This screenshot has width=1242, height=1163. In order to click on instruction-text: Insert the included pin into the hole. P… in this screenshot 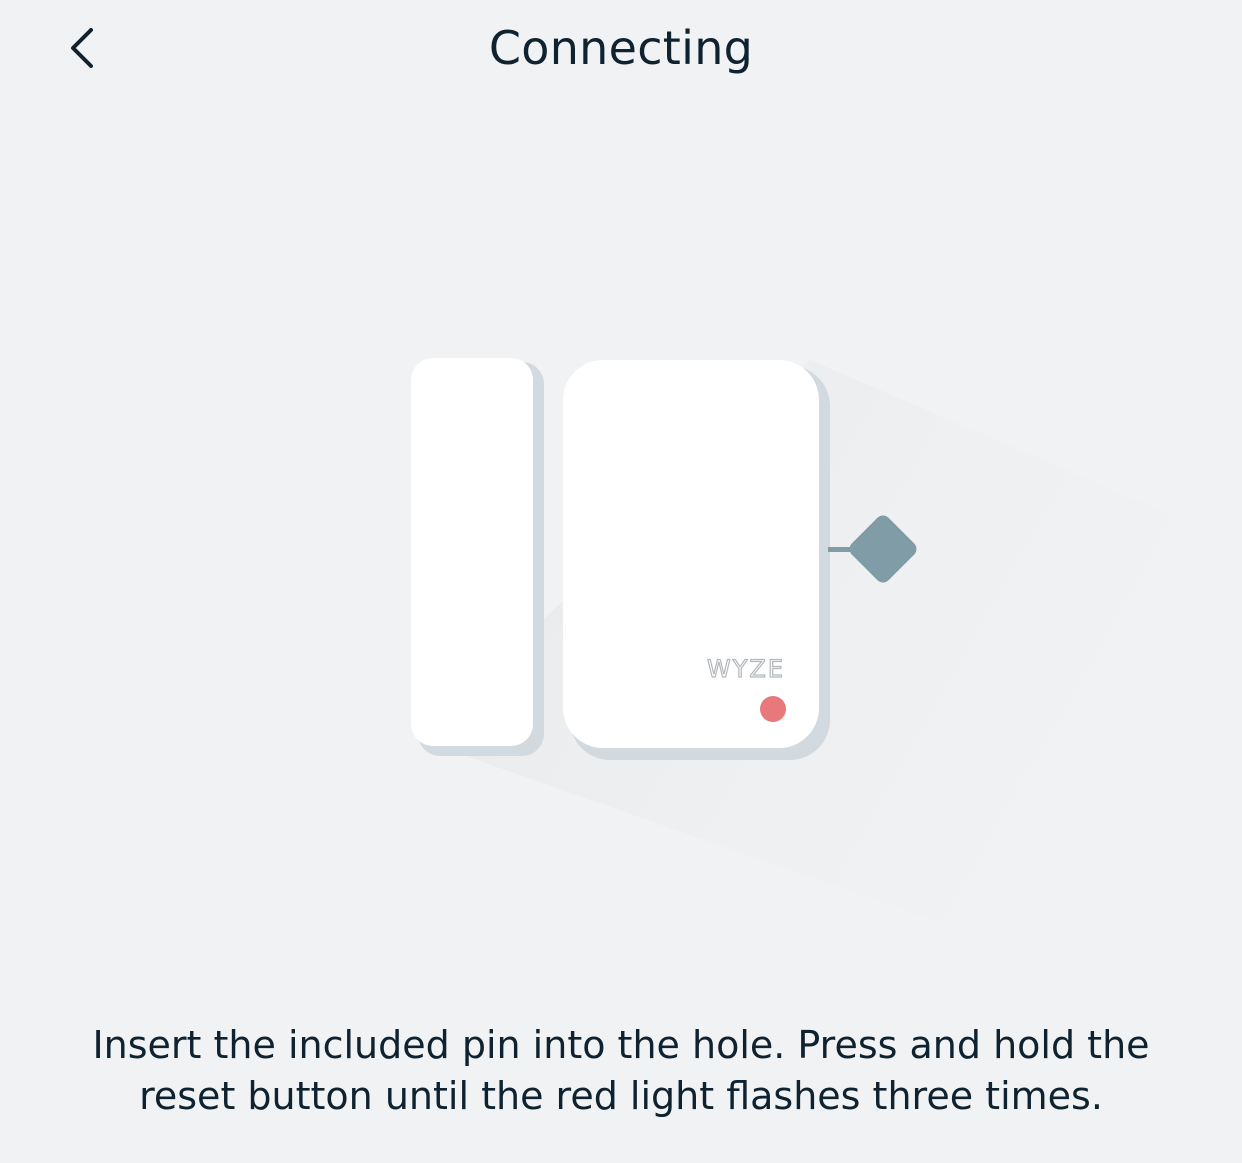, I will do `click(621, 1070)`.